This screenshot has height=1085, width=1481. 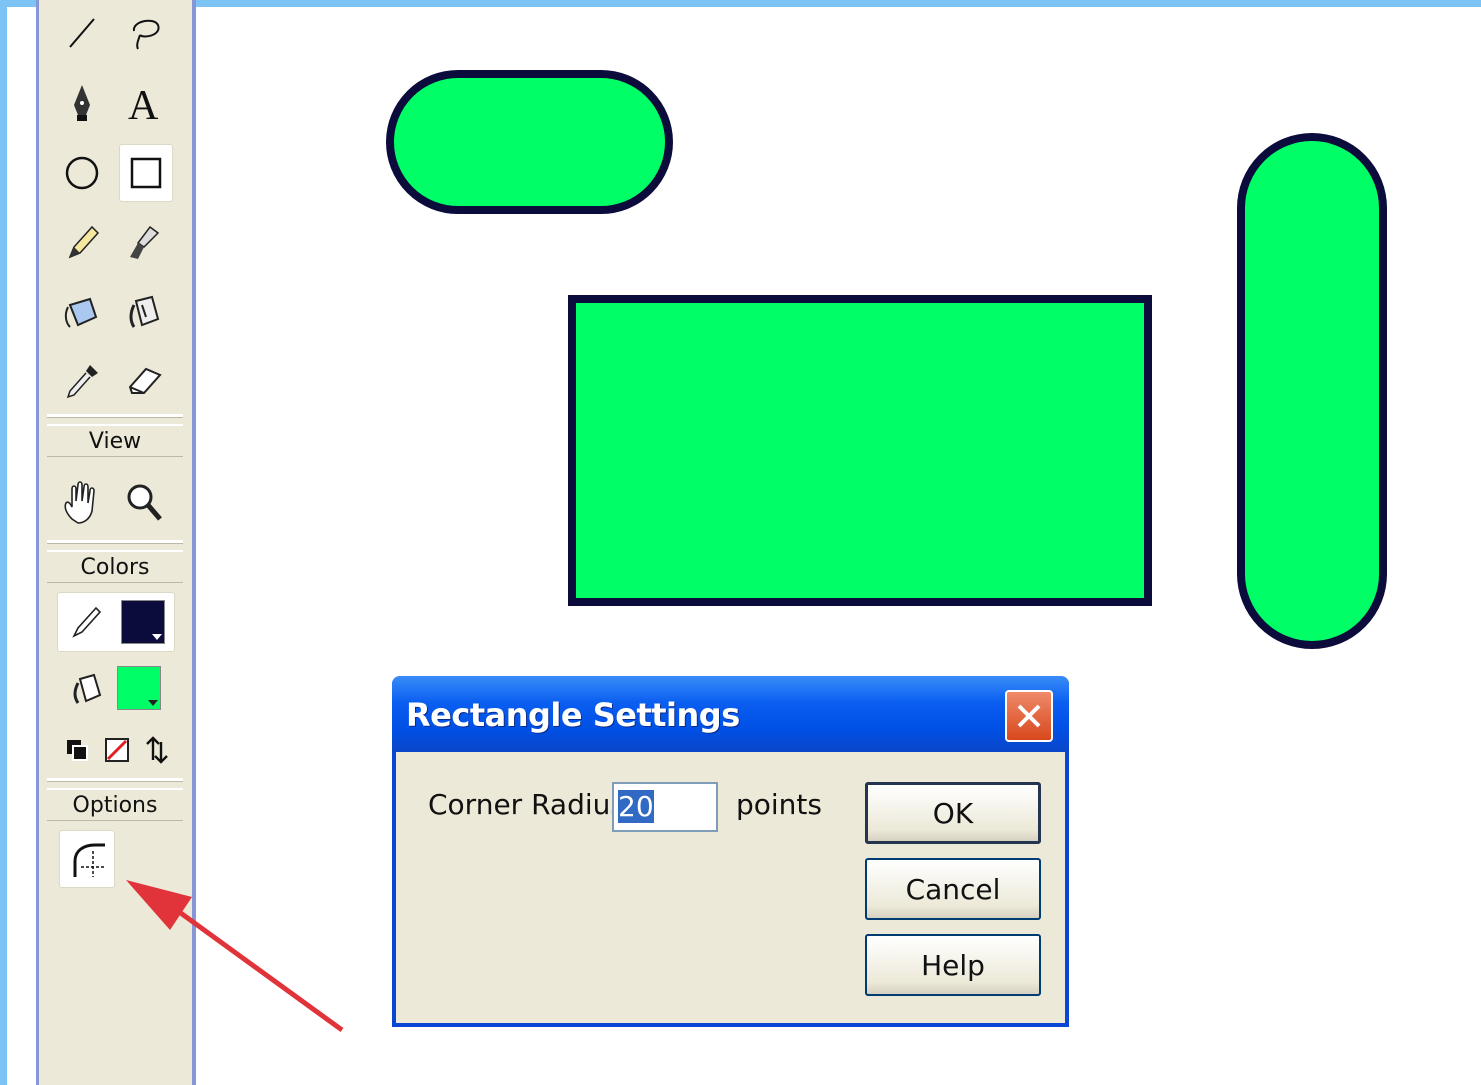 I want to click on corner-radius-value: 20, so click(x=636, y=806).